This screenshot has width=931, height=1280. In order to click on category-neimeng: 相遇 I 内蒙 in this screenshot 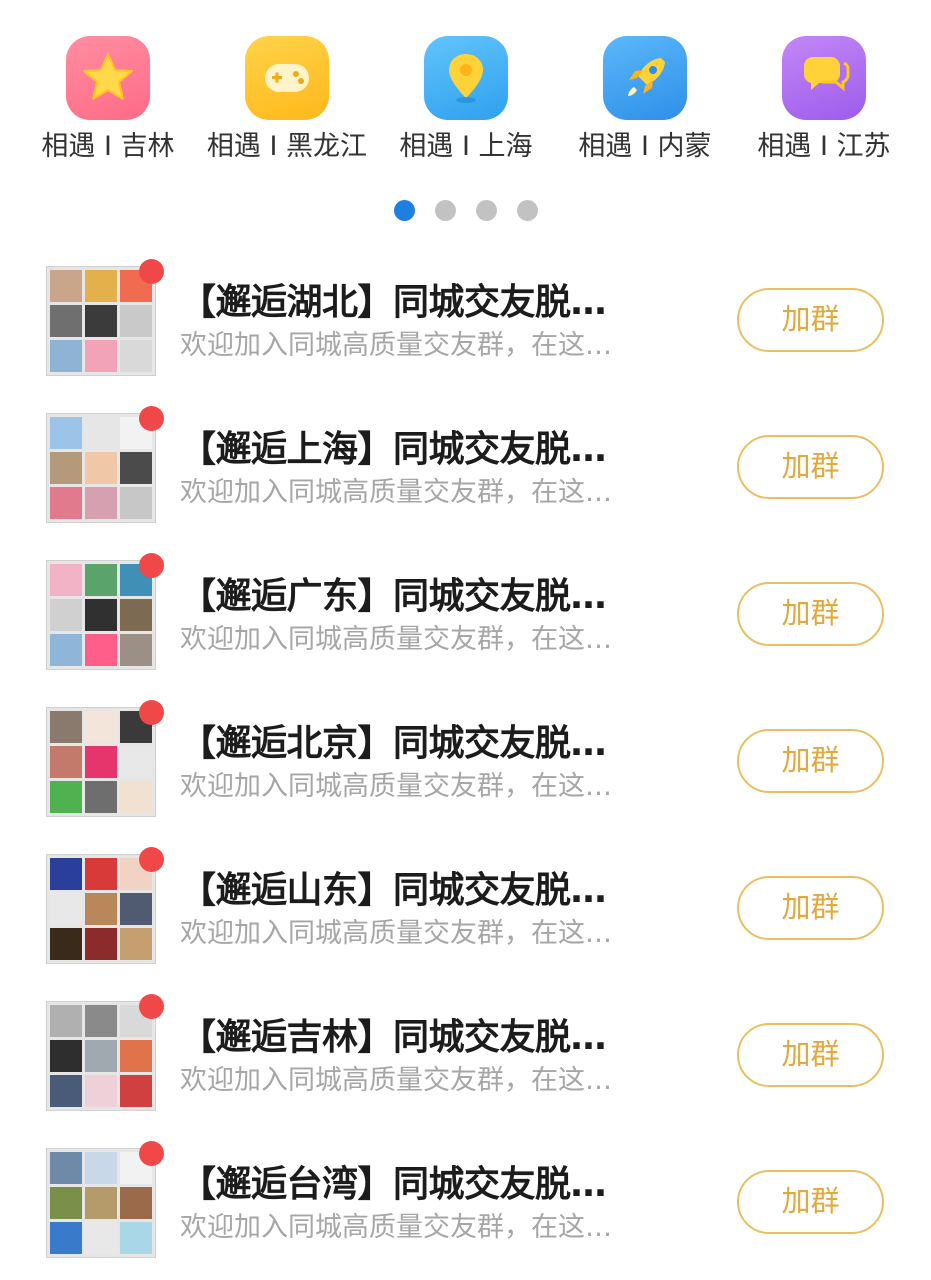, I will do `click(645, 106)`.